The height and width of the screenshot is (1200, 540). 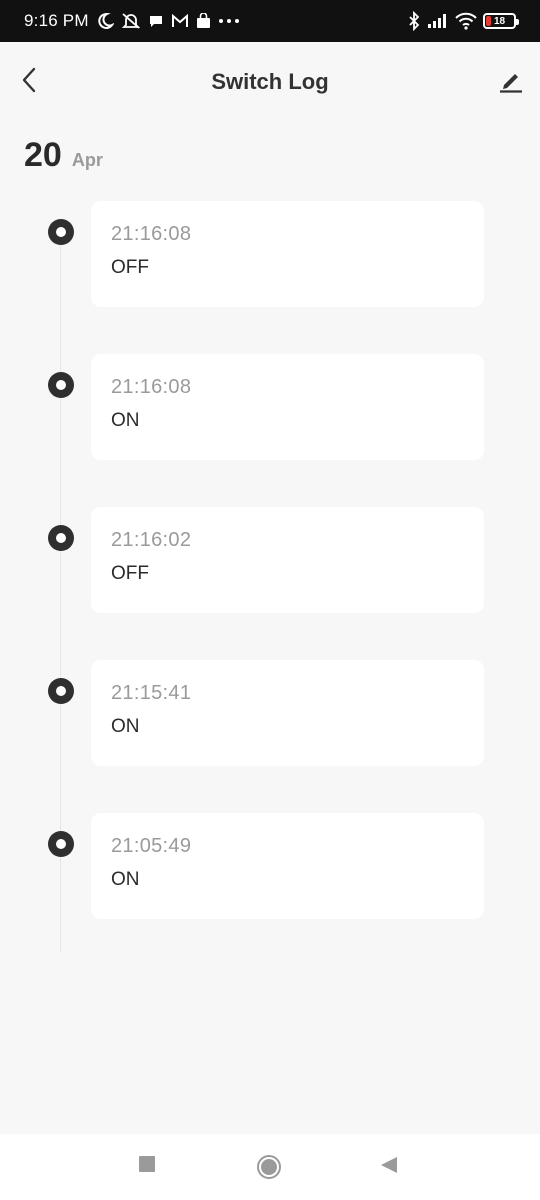 I want to click on log-item: 21:05:49 ON, so click(x=270, y=889).